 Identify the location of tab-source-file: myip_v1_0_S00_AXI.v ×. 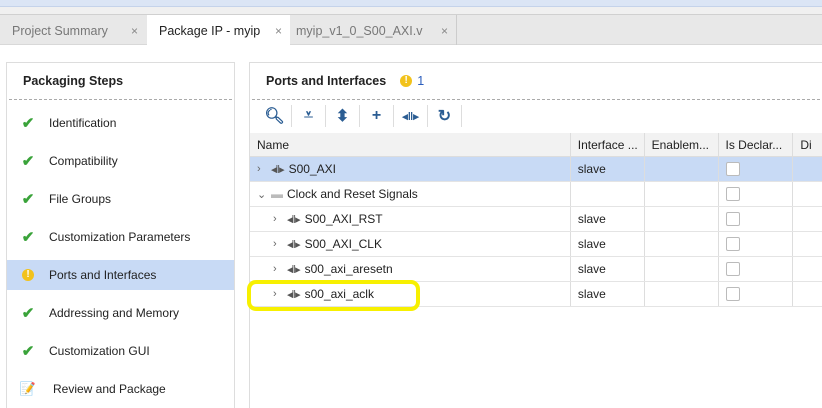
(373, 30).